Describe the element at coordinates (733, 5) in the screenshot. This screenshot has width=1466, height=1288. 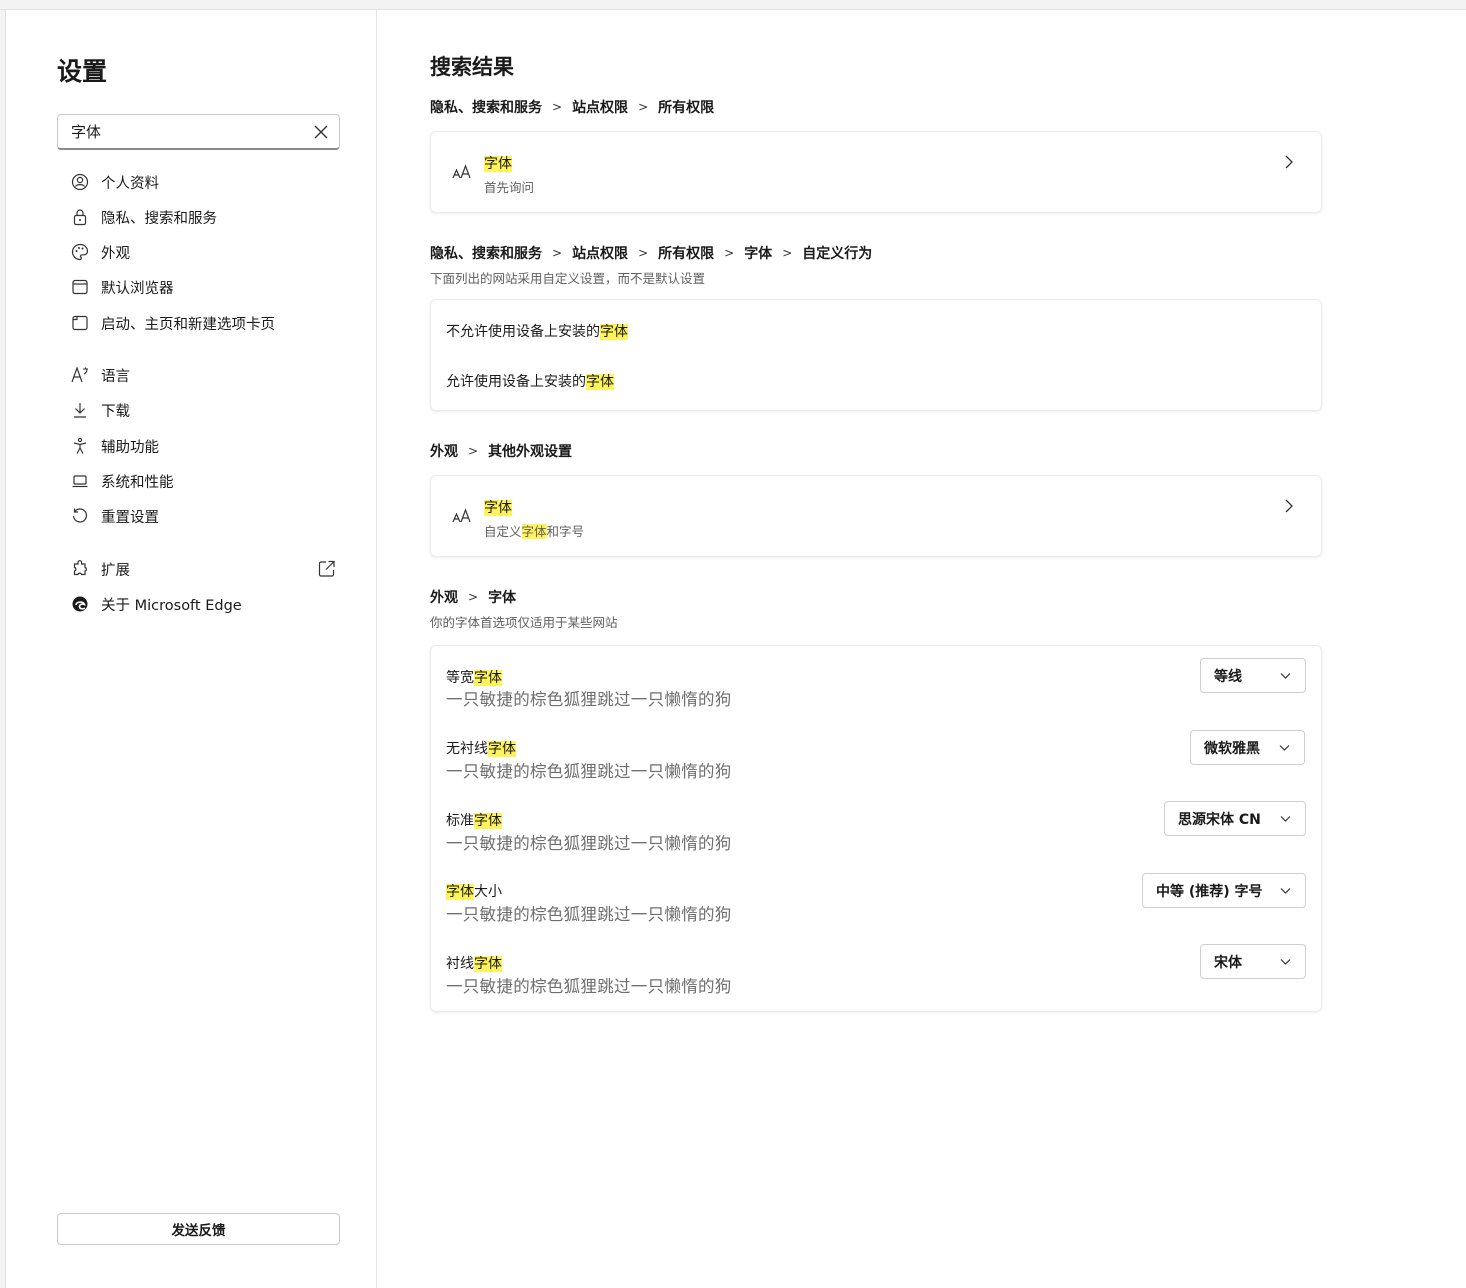
I see `browser-top-strip` at that location.